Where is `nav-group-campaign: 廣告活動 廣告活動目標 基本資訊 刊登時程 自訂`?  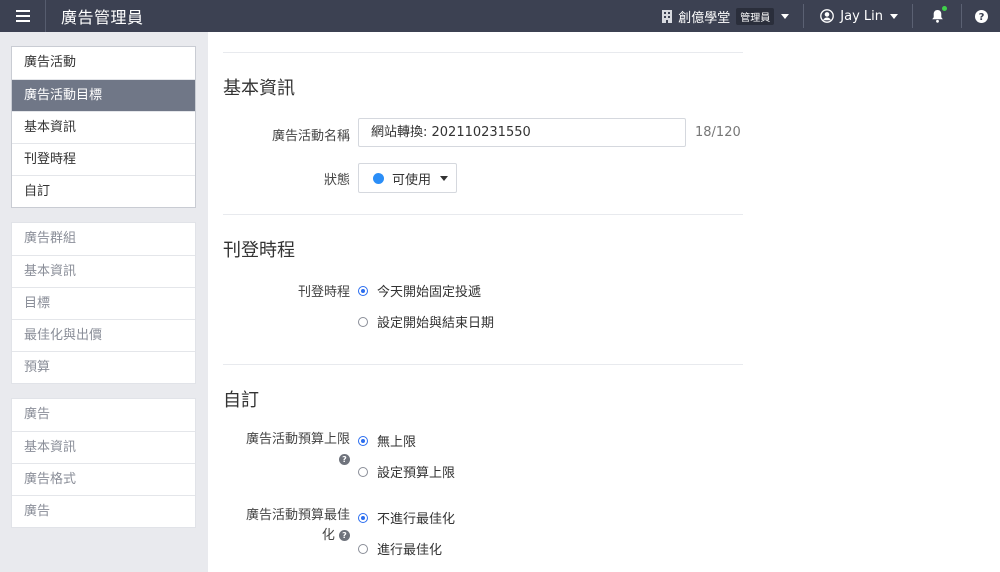 nav-group-campaign: 廣告活動 廣告活動目標 基本資訊 刊登時程 自訂 is located at coordinates (103, 127).